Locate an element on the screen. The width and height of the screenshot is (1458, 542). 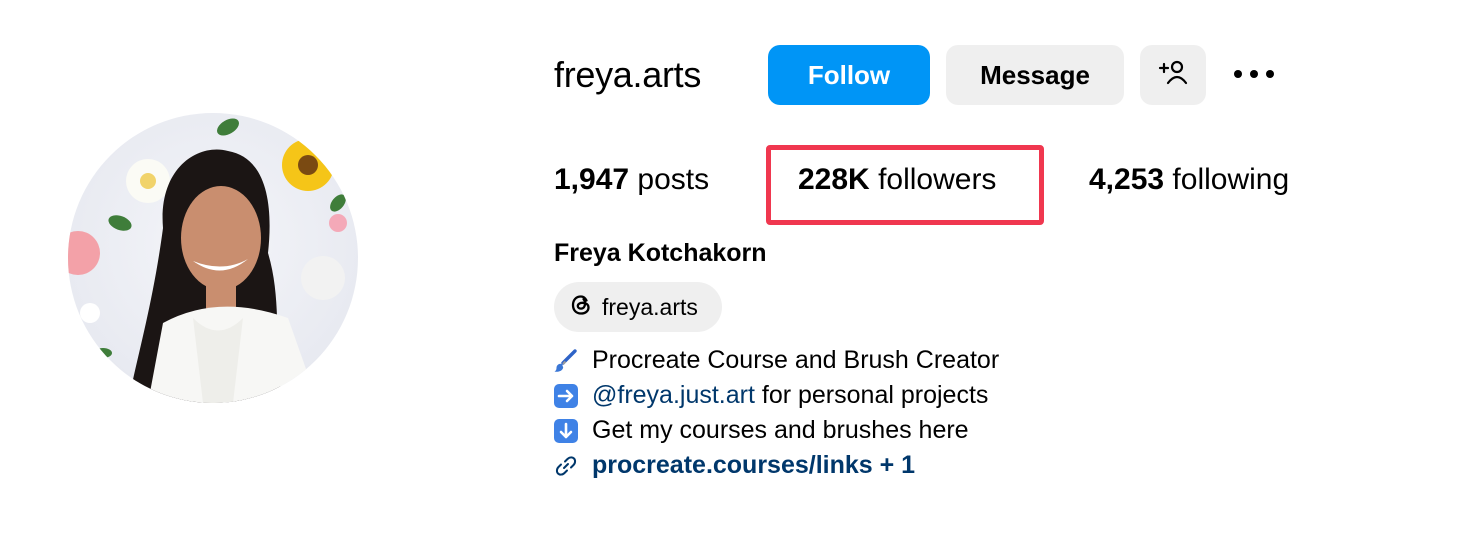
bio-website-link: procreate.courses/links + 1 is located at coordinates (753, 465).